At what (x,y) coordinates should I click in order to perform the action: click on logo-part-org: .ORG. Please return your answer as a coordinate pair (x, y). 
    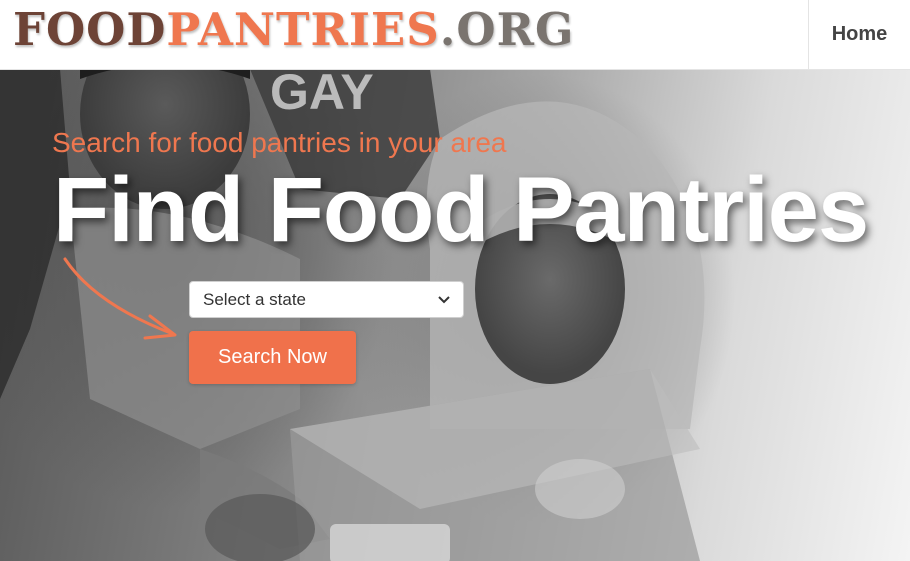
    Looking at the image, I should click on (507, 29).